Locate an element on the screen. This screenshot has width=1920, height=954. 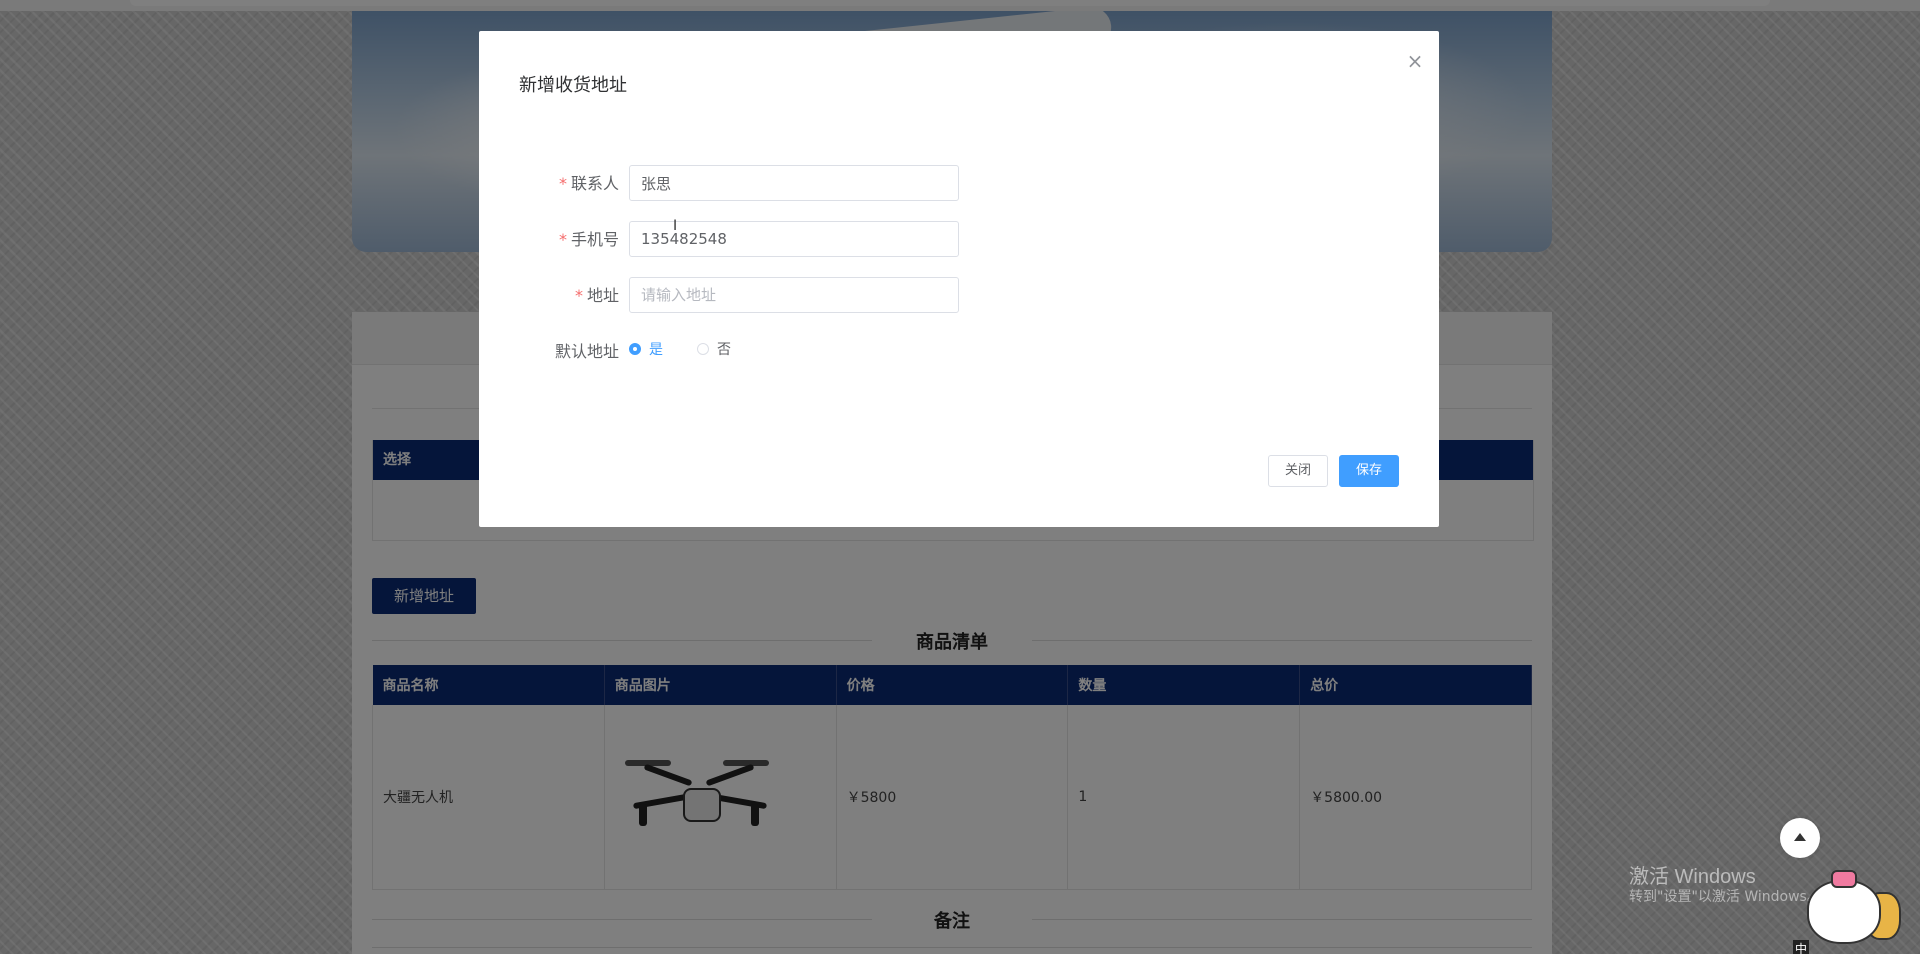
default-no-radio: 否 is located at coordinates (714, 349).